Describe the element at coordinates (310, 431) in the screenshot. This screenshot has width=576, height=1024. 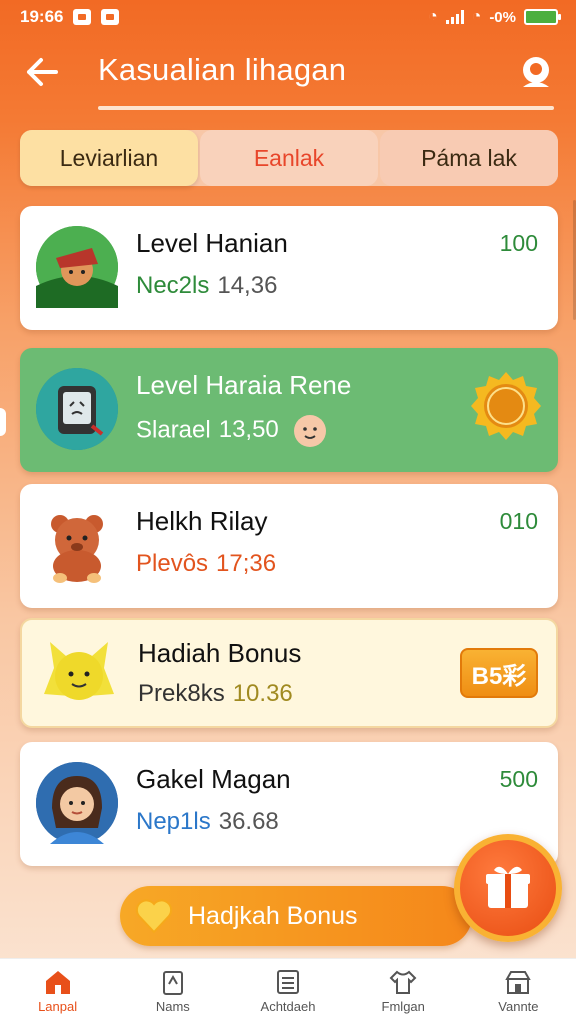
I see `face-emoji-icon` at that location.